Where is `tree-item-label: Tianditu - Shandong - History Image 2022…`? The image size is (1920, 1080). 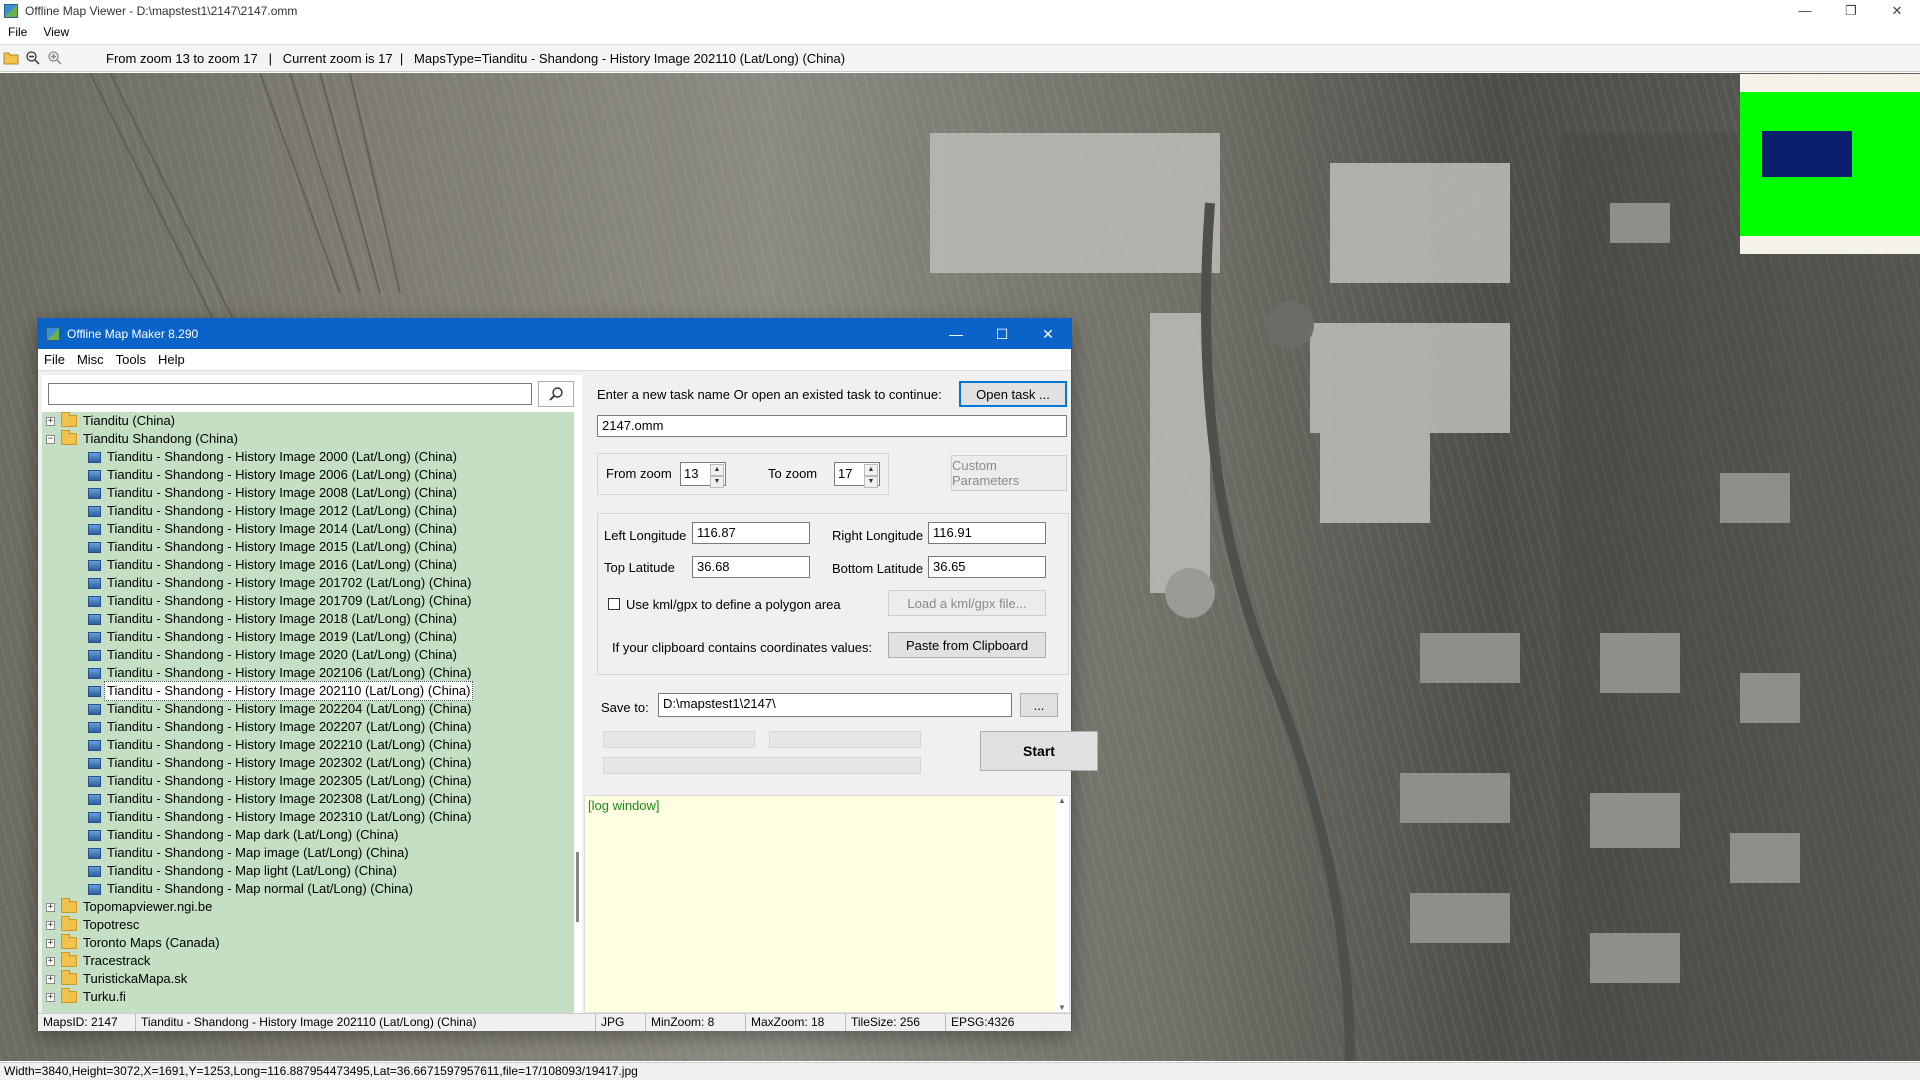
tree-item-label: Tianditu - Shandong - History Image 2022… is located at coordinates (289, 744).